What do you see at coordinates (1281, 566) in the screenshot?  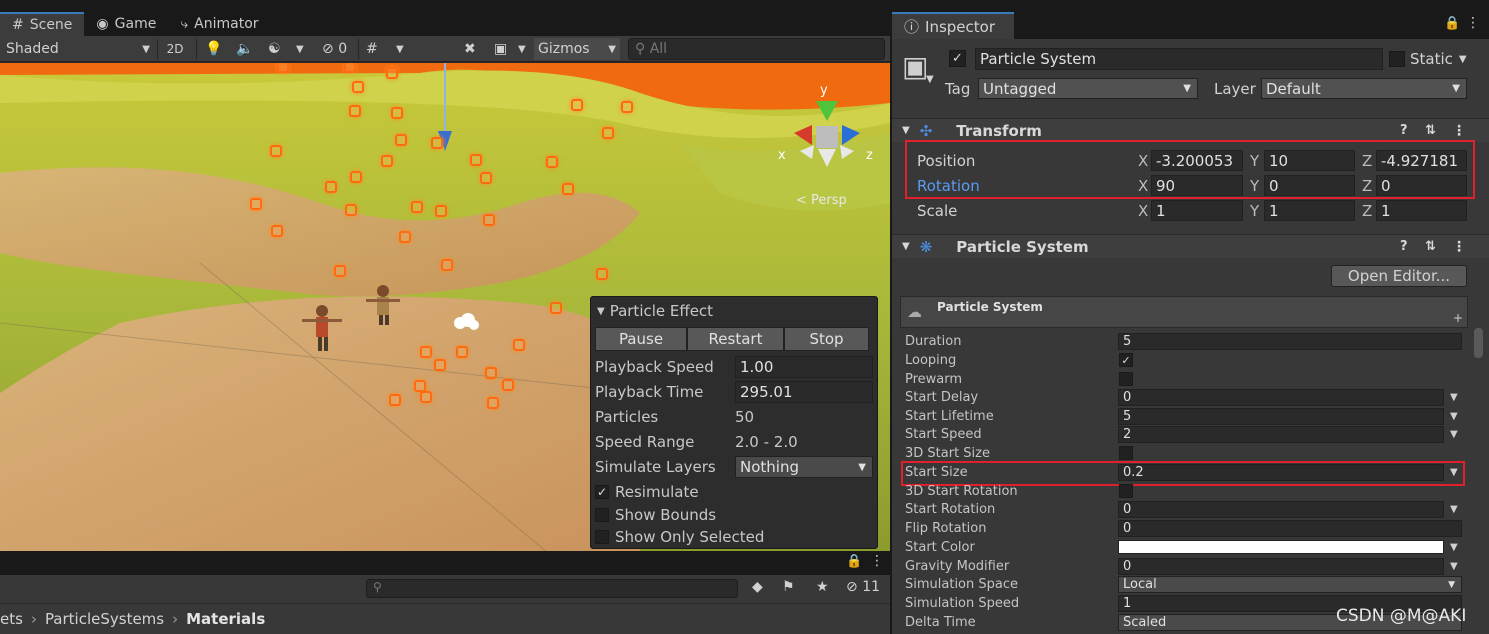 I see `gravity-modifier-field: 0` at bounding box center [1281, 566].